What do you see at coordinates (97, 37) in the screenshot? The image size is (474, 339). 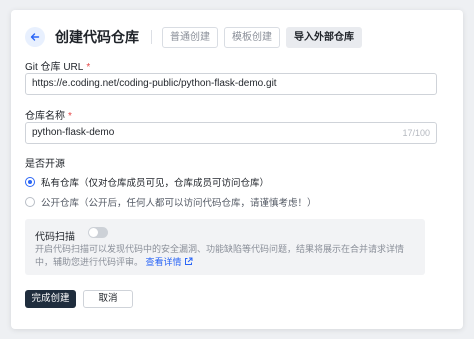 I see `page-title: 创建代码仓库` at bounding box center [97, 37].